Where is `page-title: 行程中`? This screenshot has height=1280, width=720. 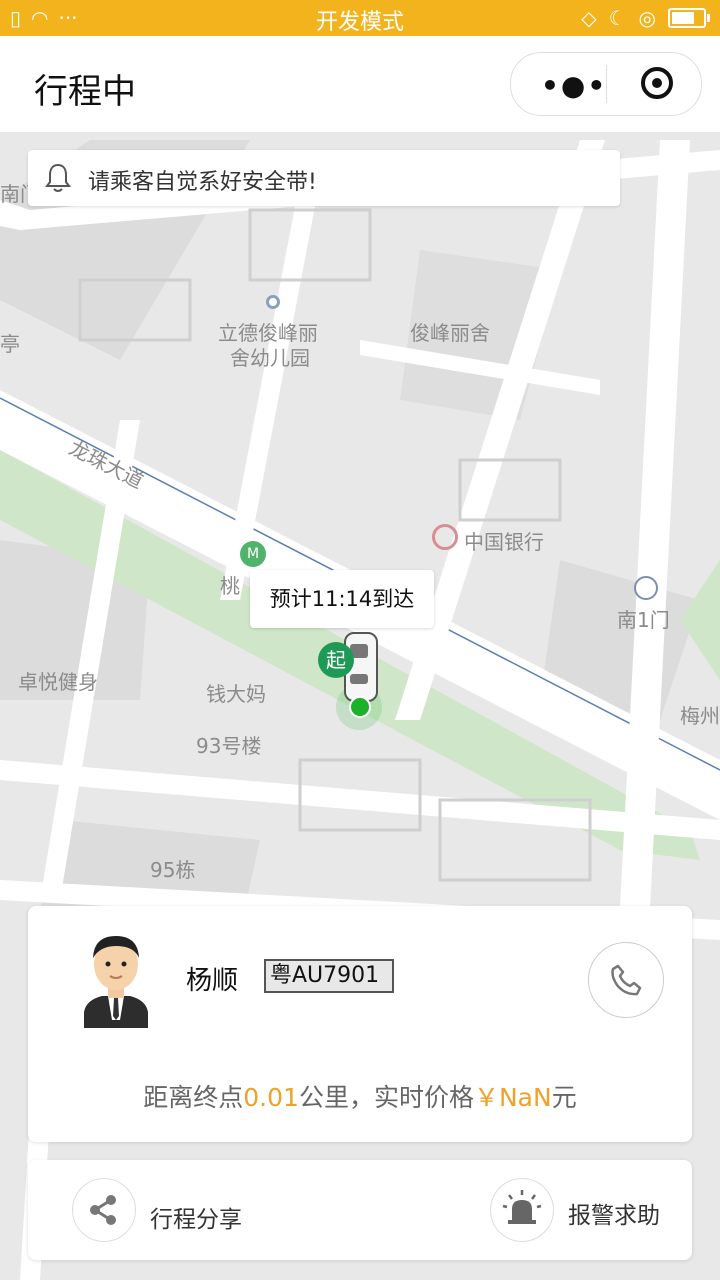 page-title: 行程中 is located at coordinates (85, 92).